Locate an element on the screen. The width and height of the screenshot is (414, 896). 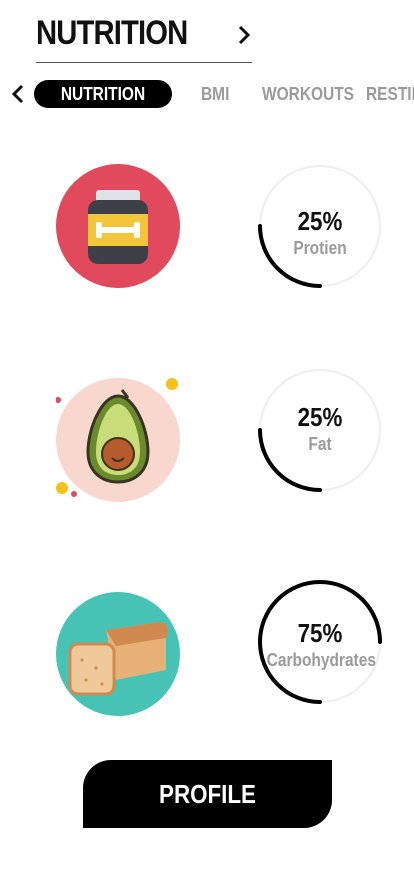
protein-label: Protien is located at coordinates (320, 248).